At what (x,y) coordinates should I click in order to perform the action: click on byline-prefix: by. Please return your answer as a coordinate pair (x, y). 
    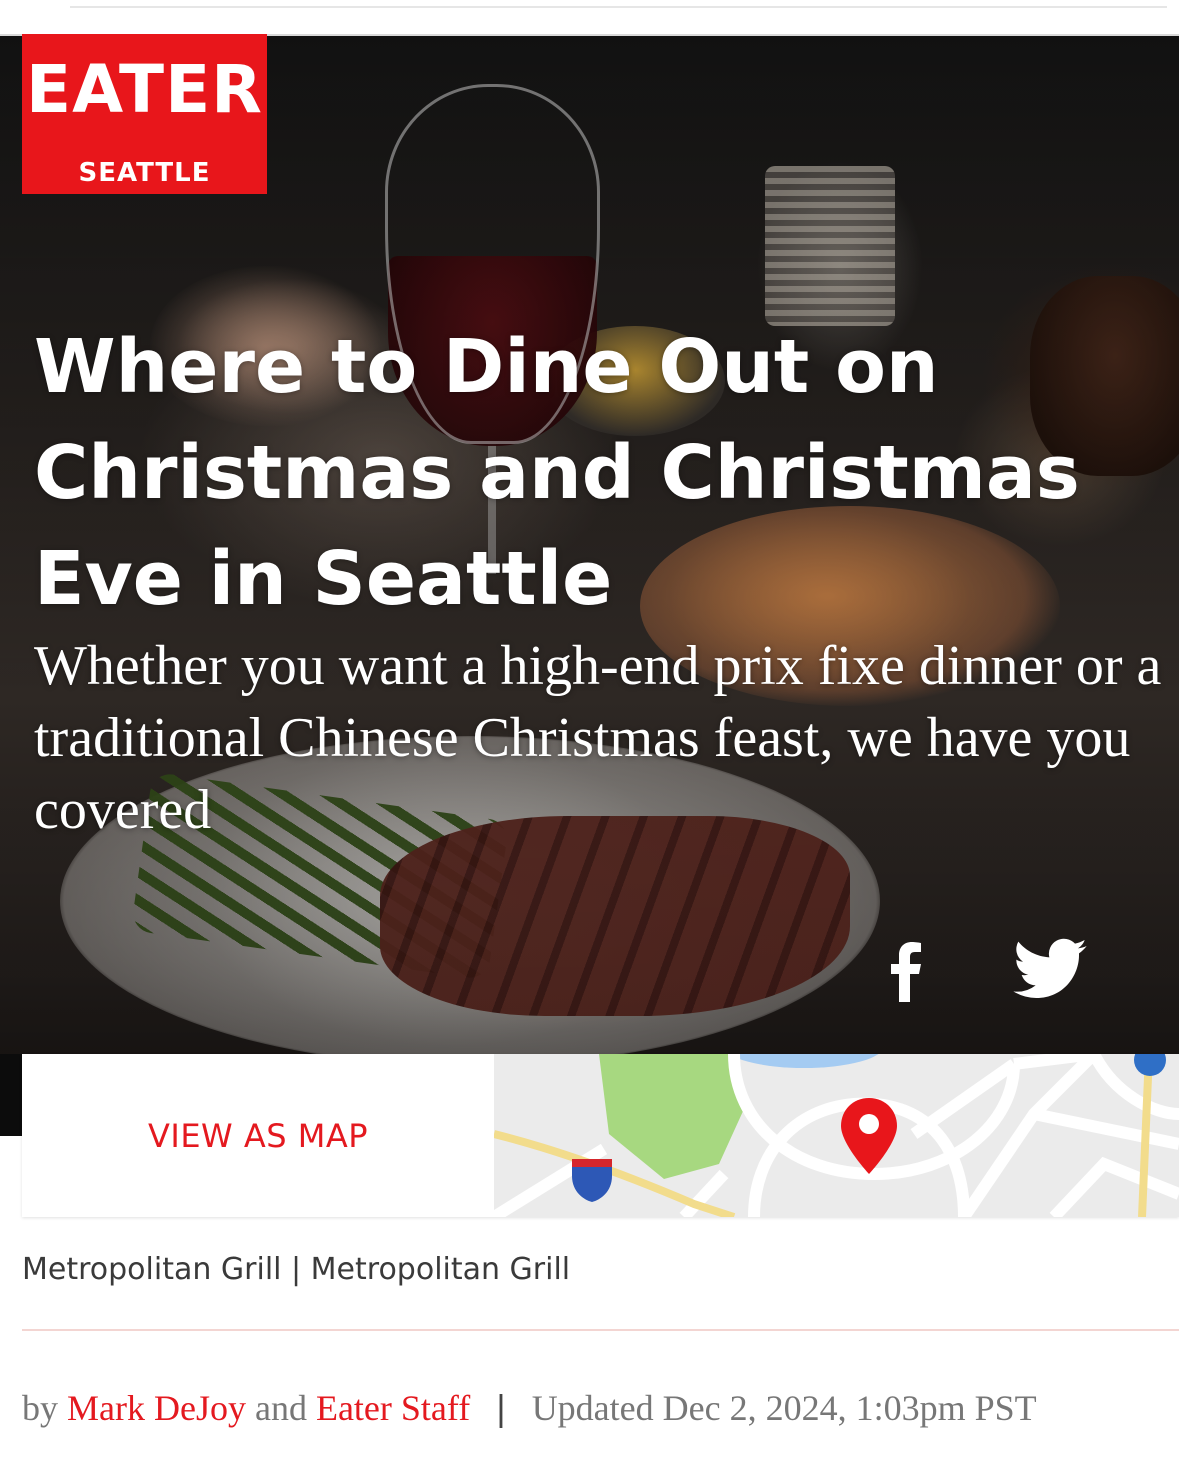
    Looking at the image, I should click on (40, 1408).